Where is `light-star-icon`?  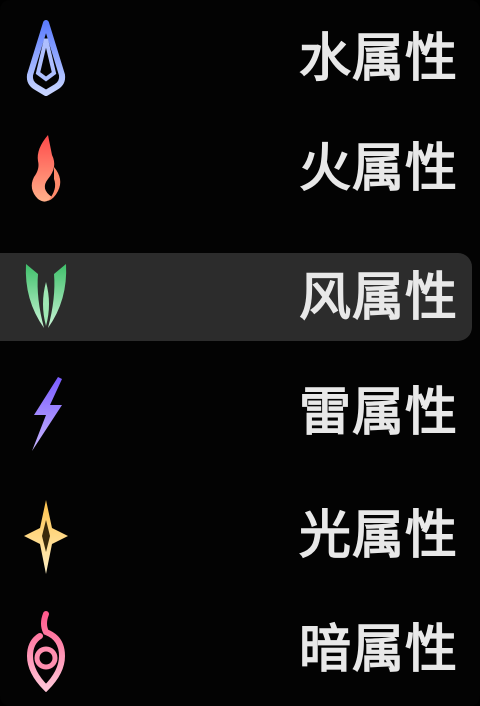 light-star-icon is located at coordinates (46, 536).